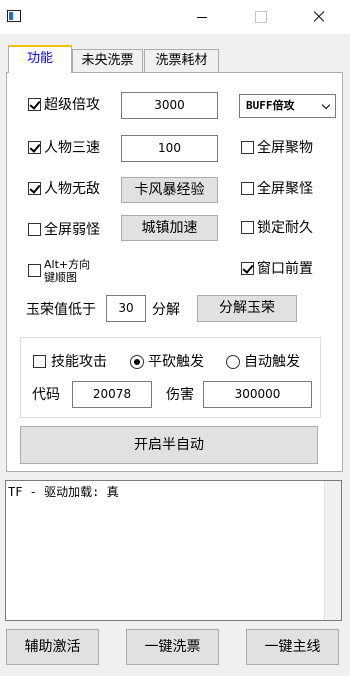 The height and width of the screenshot is (676, 350). Describe the element at coordinates (175, 17) in the screenshot. I see `title-bar` at that location.